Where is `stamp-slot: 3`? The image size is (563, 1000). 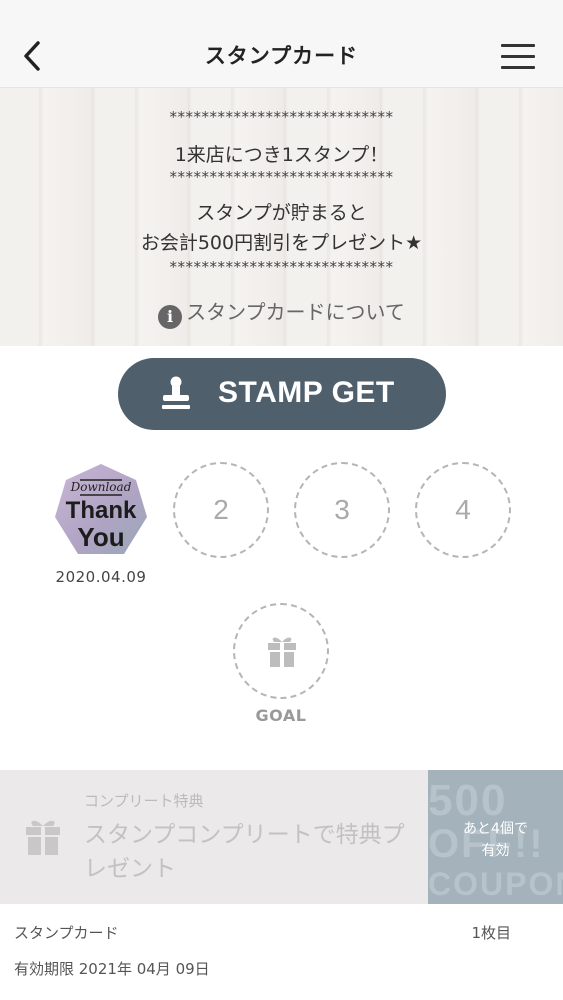
stamp-slot: 3 is located at coordinates (342, 510).